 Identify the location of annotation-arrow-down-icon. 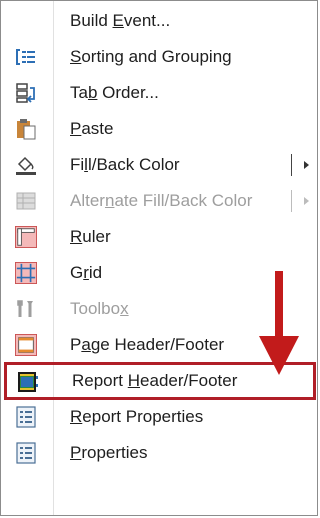
(279, 355).